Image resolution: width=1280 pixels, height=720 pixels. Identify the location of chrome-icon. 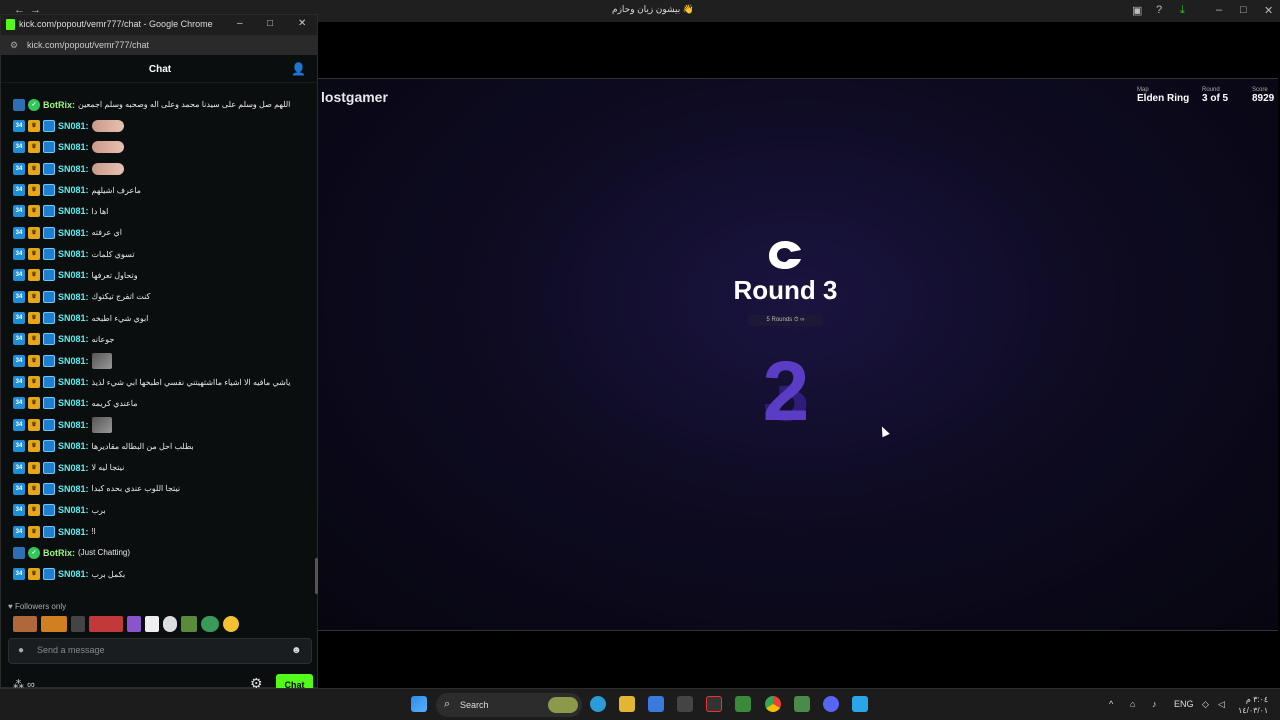
(773, 704).